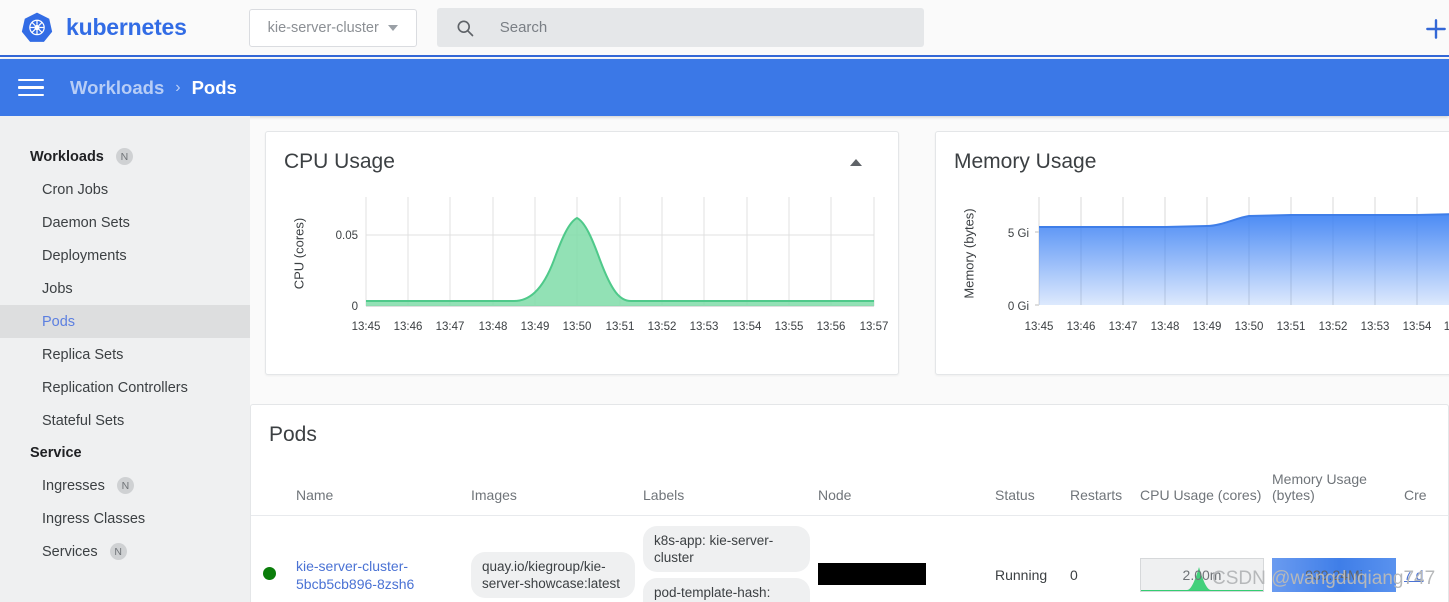 This screenshot has height=602, width=1449. I want to click on column-status-indicator, so click(273, 487).